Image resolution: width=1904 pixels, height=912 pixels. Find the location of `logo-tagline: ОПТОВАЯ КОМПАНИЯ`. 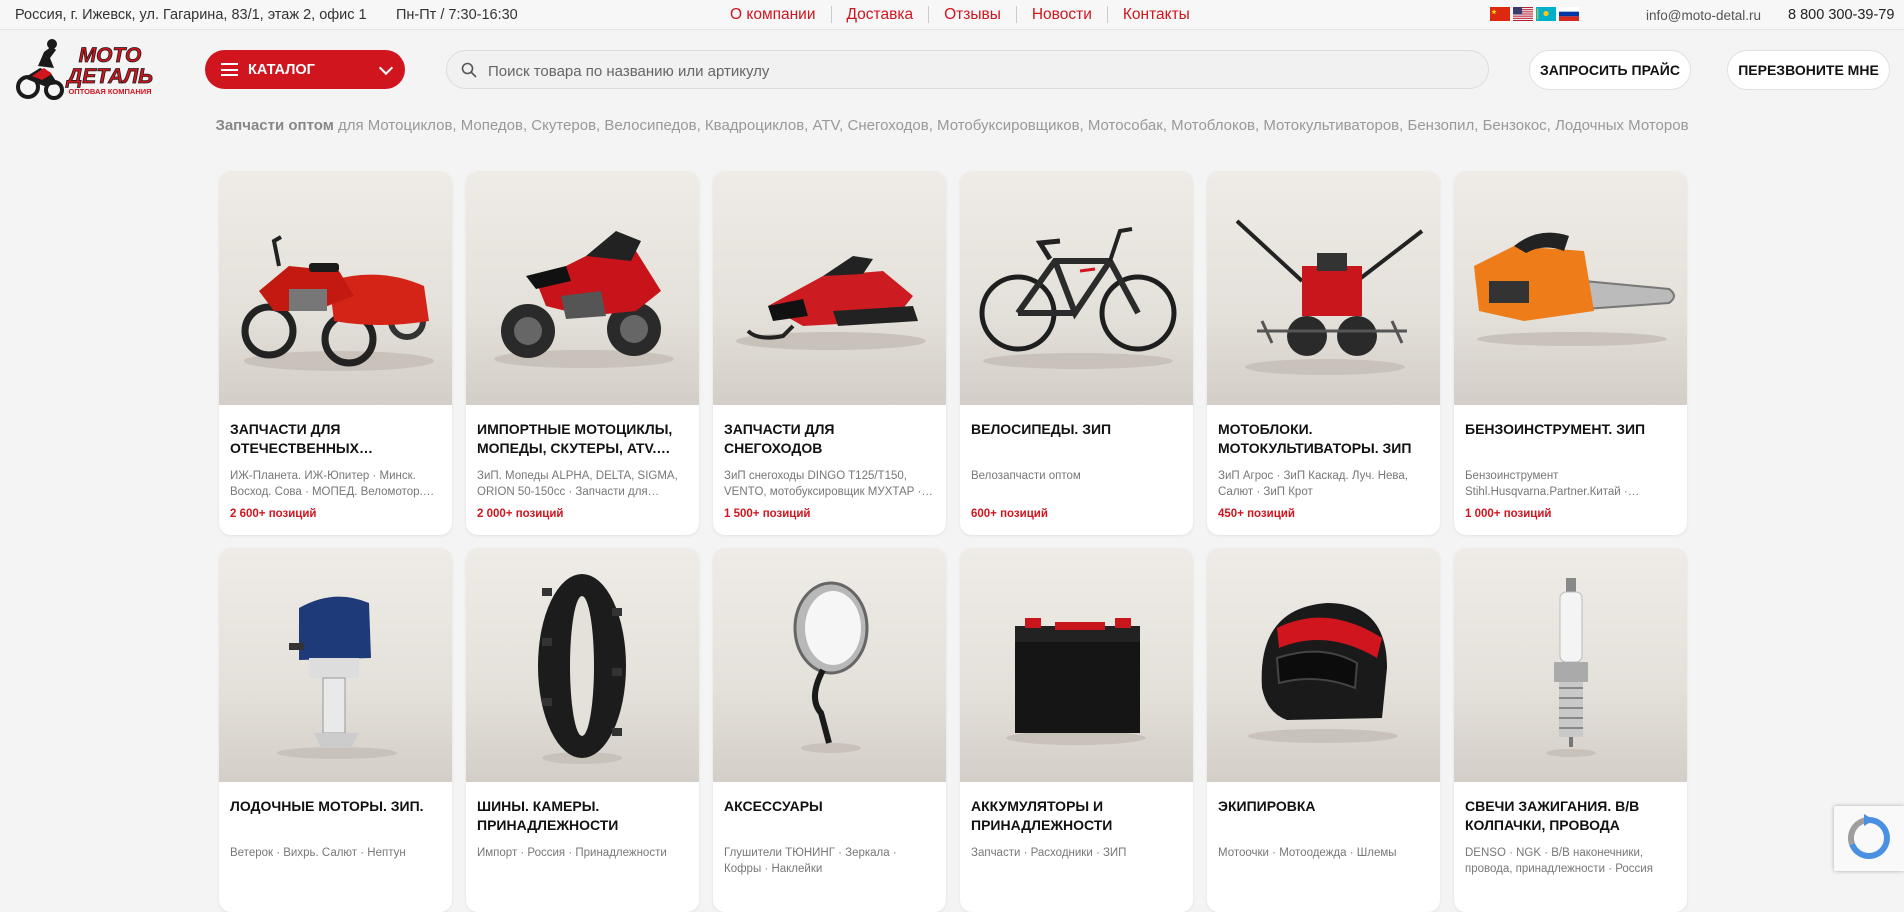

logo-tagline: ОПТОВАЯ КОМПАНИЯ is located at coordinates (109, 91).